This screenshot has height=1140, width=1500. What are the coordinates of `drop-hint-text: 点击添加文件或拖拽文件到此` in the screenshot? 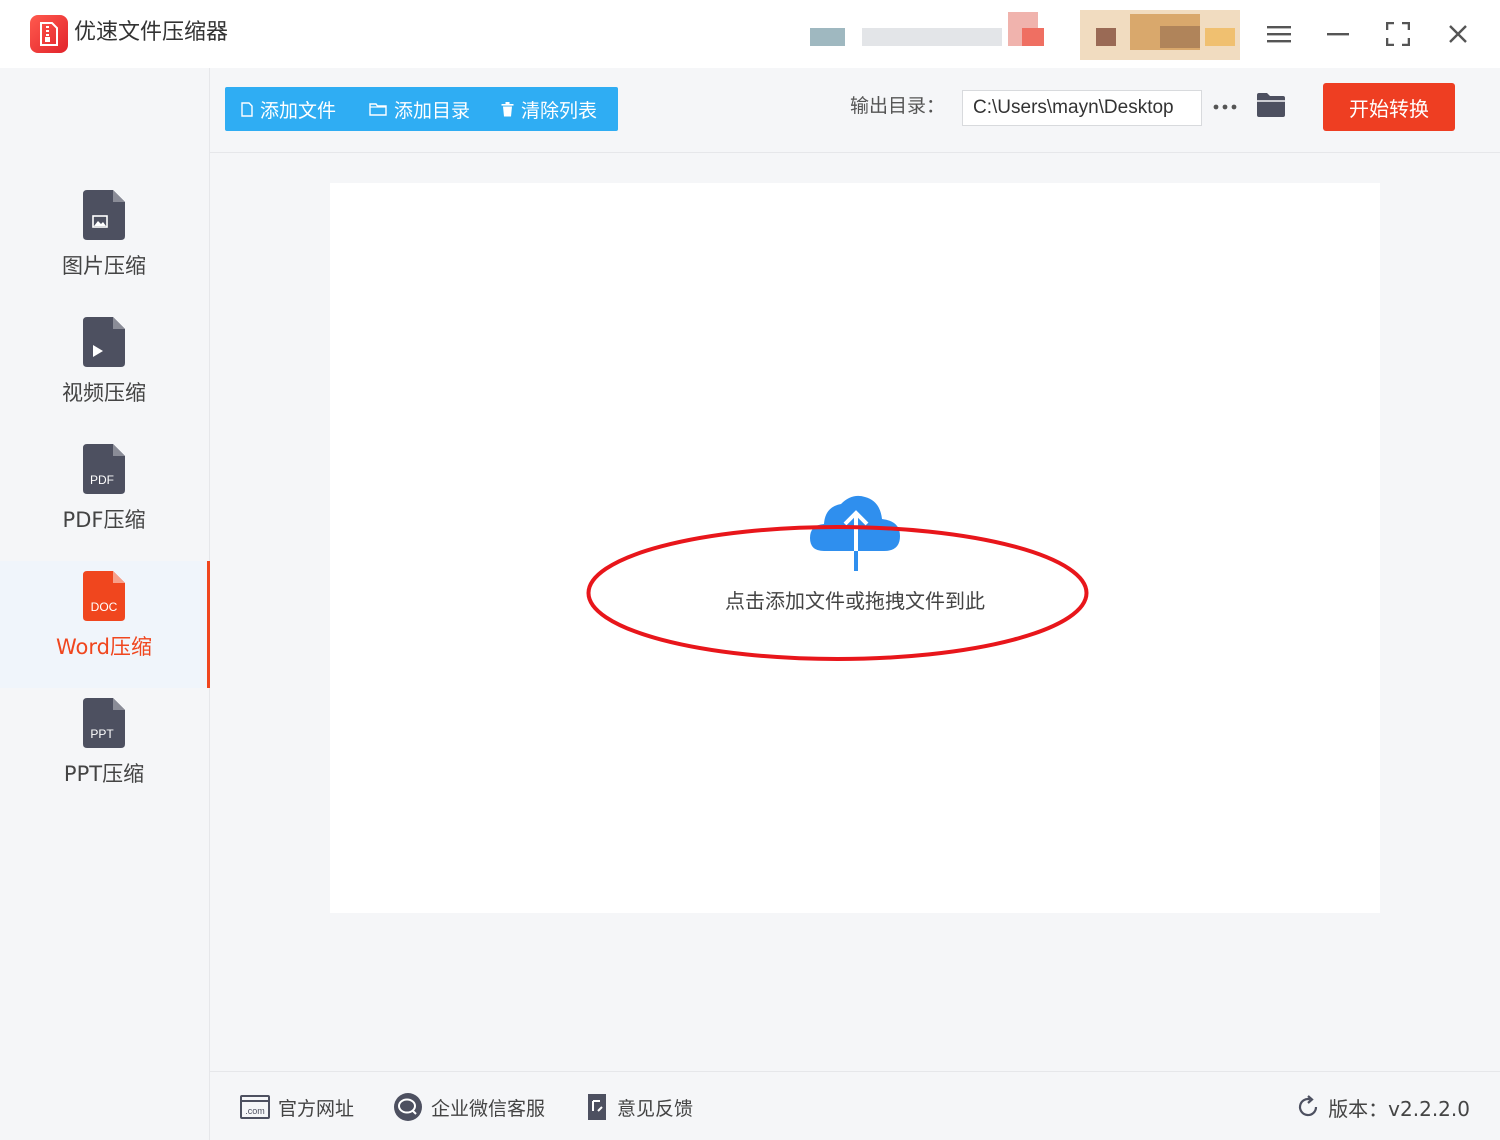 It's located at (855, 601).